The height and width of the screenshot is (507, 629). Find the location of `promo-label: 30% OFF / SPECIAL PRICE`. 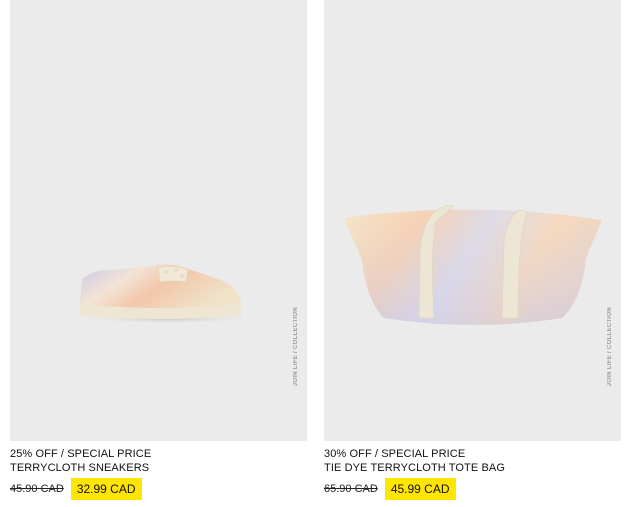

promo-label: 30% OFF / SPECIAL PRICE is located at coordinates (395, 454).